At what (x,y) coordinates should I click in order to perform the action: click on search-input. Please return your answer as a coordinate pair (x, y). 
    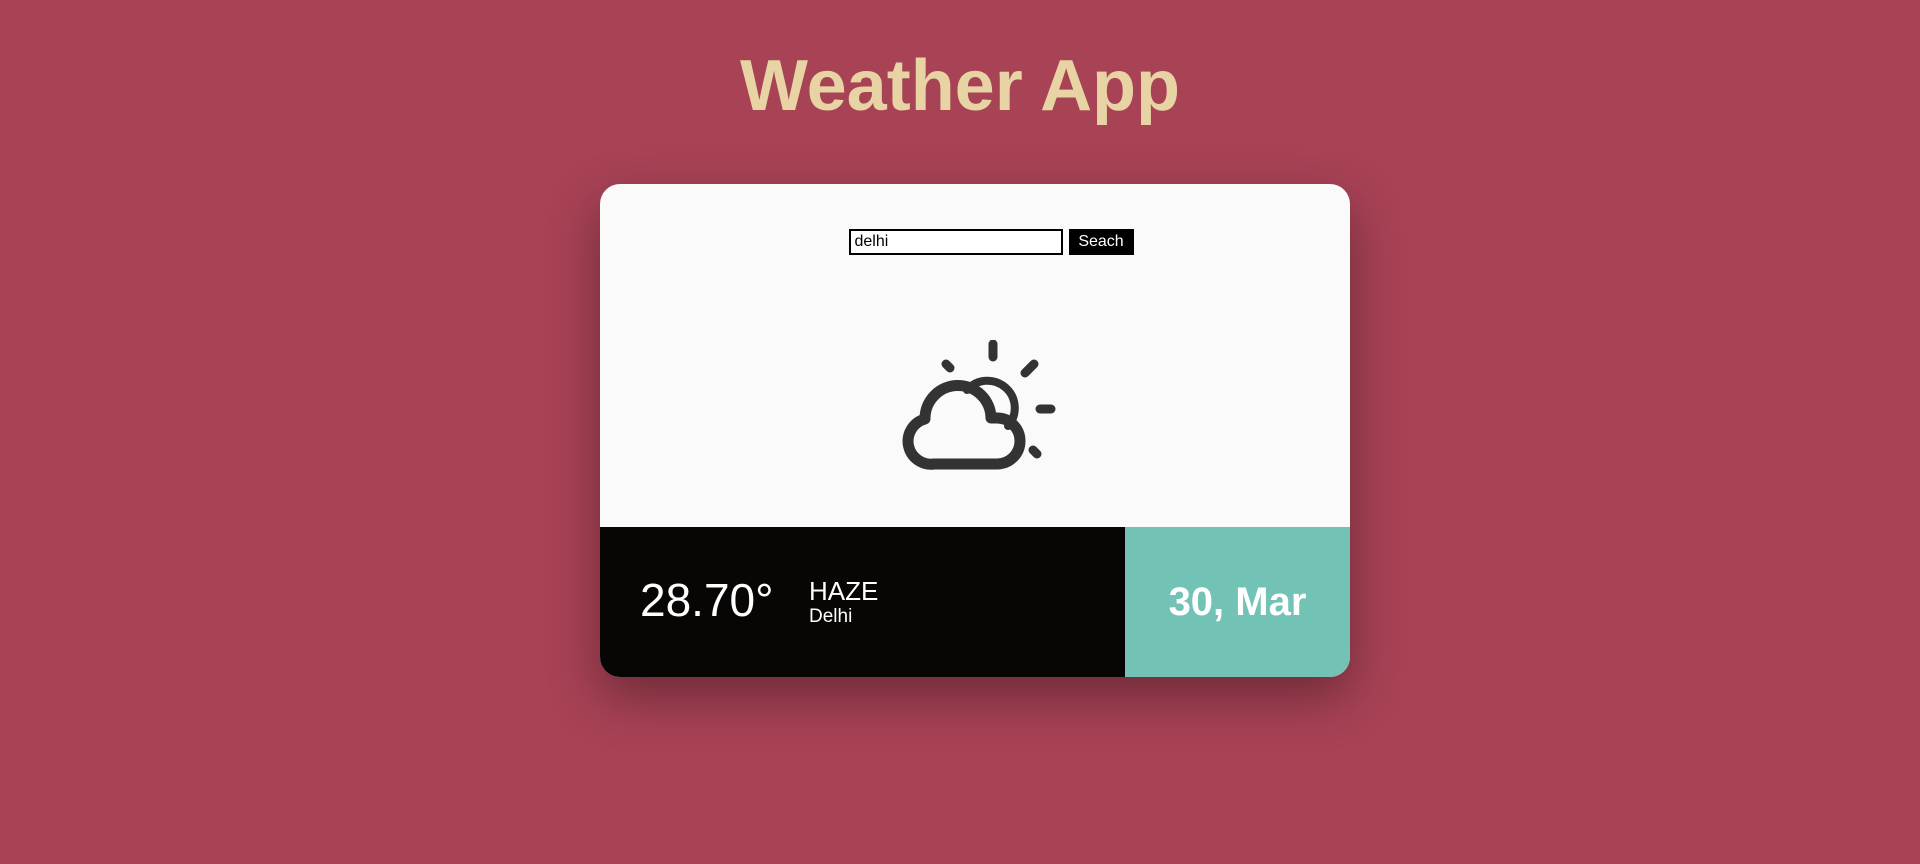
    Looking at the image, I should click on (955, 242).